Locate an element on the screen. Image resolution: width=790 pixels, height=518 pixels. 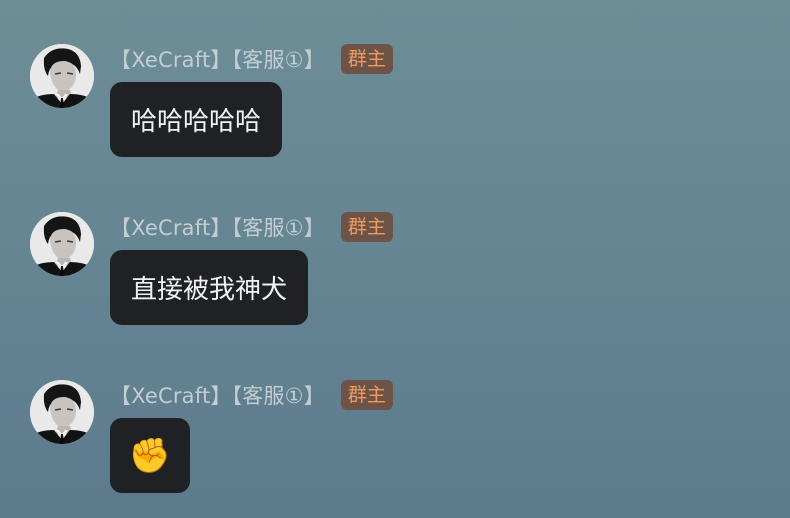
message-bubble-emoji: ✊ is located at coordinates (150, 455).